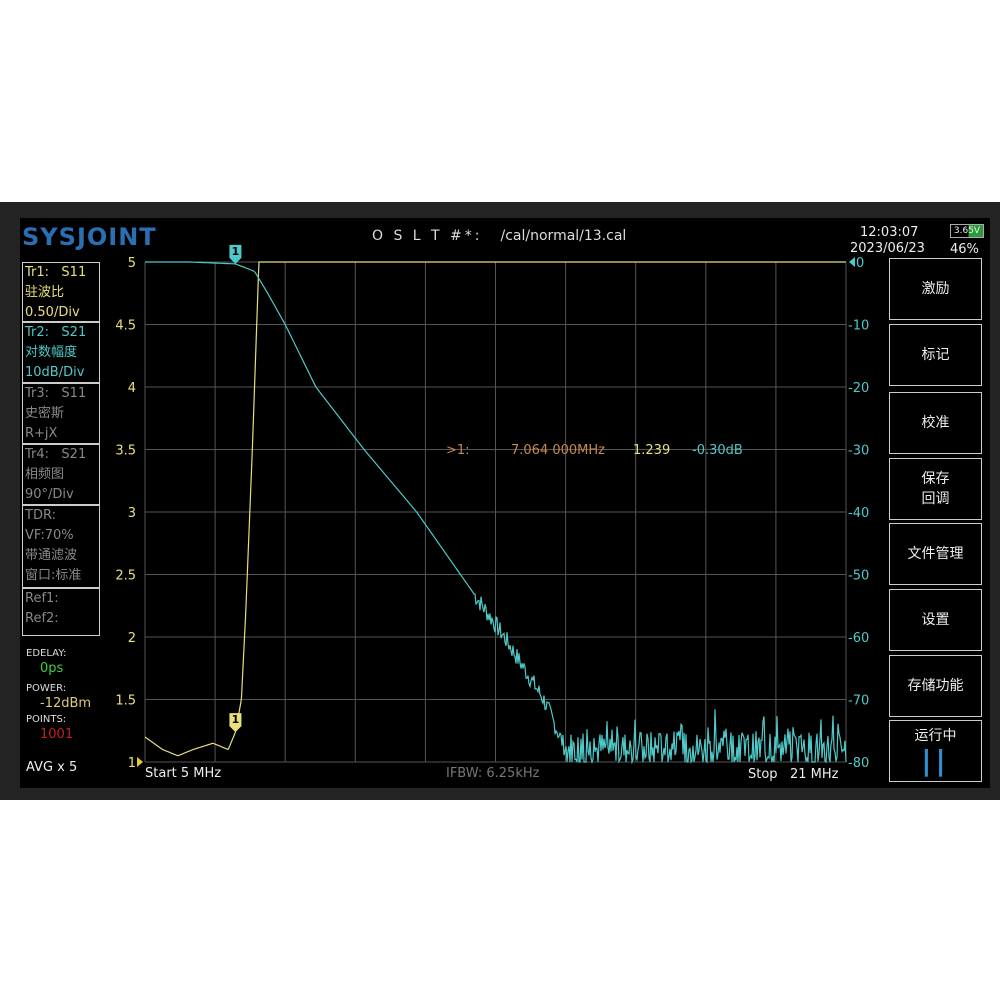  What do you see at coordinates (858, 701) in the screenshot?
I see `right-tick-label: -70` at bounding box center [858, 701].